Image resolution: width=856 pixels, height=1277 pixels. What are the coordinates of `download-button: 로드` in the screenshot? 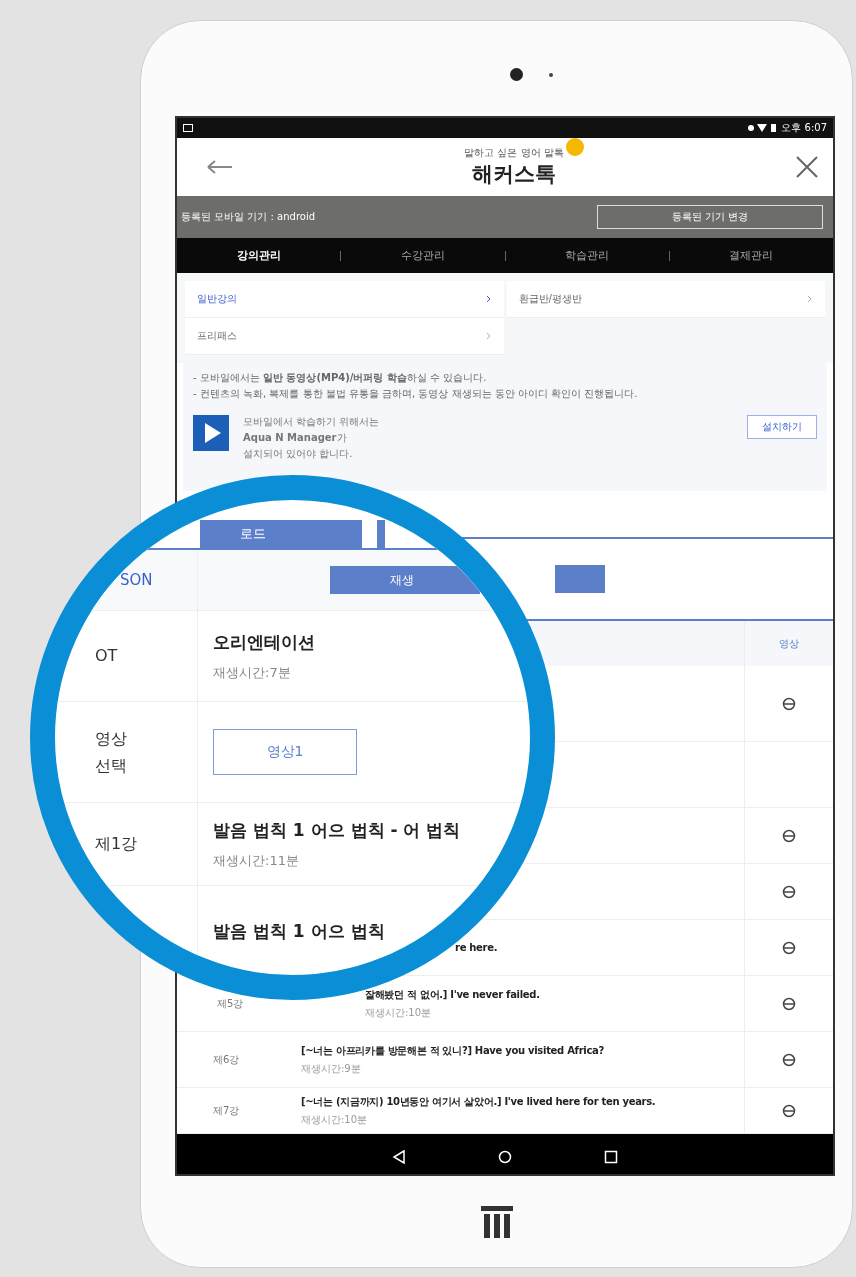 It's located at (281, 534).